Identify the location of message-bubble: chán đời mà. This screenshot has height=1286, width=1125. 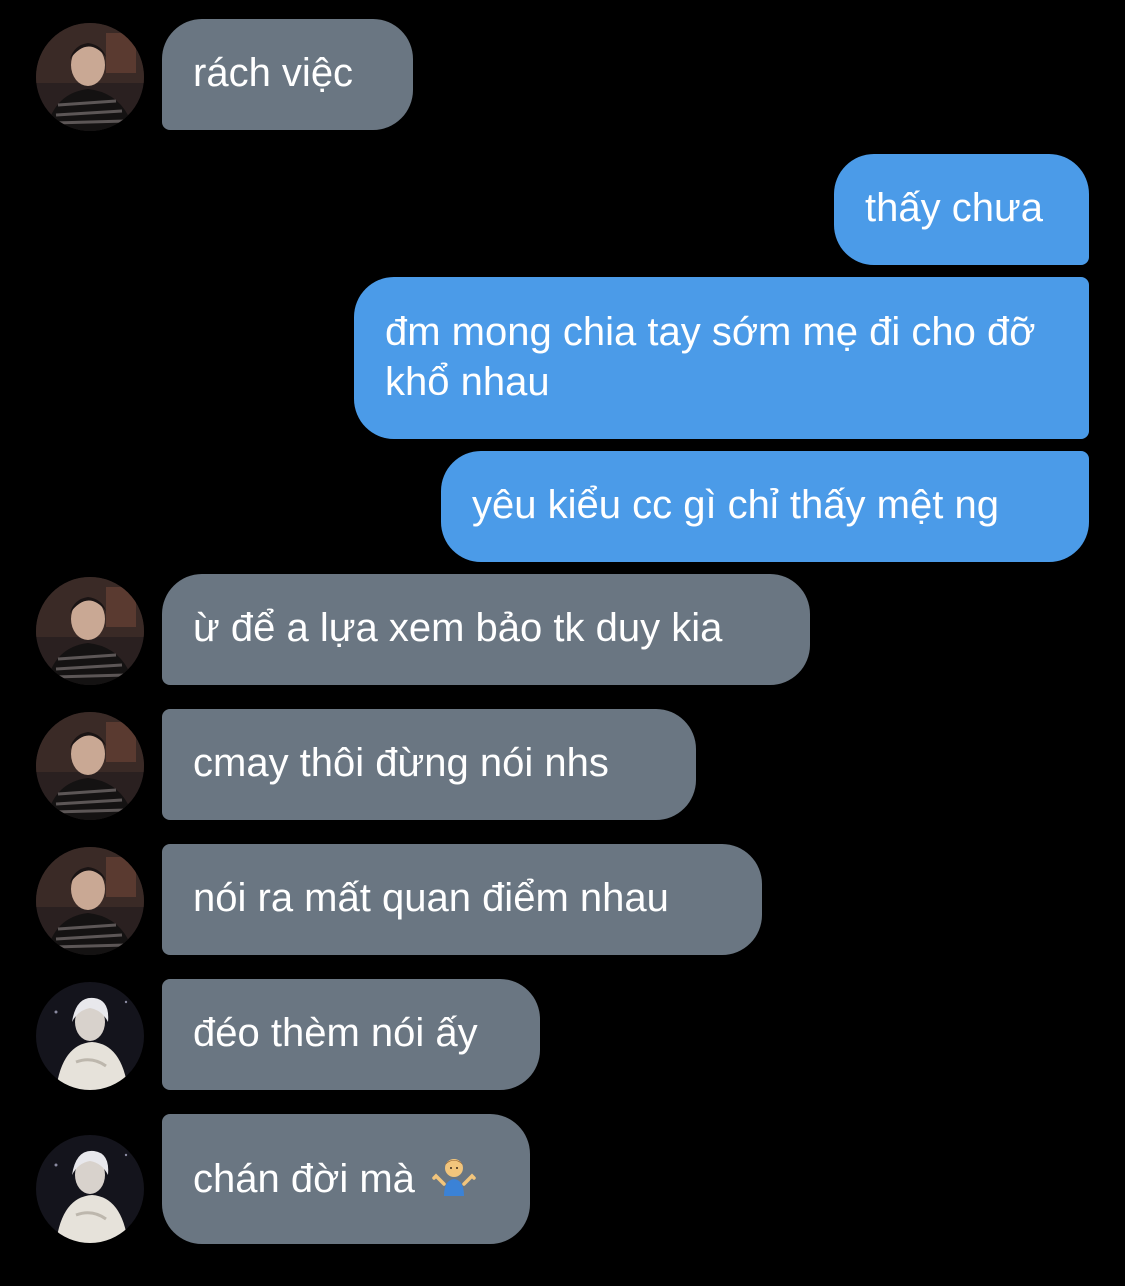
(346, 1179).